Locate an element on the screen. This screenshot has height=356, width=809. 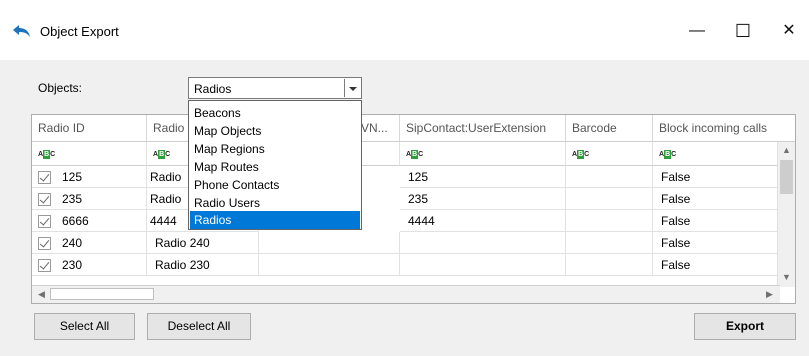
dropdown-option: Beacons is located at coordinates (275, 113).